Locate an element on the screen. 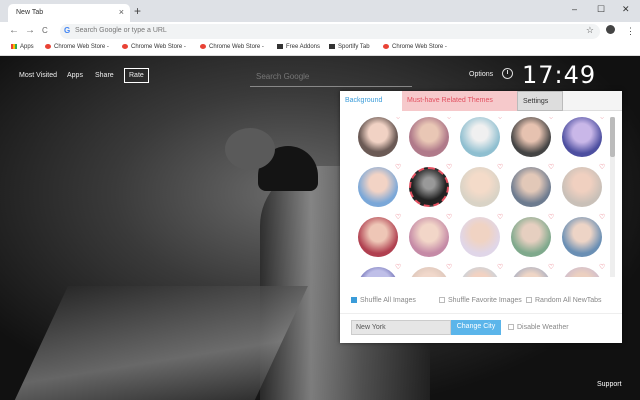 Image resolution: width=640 pixels, height=400 pixels. new-tab-button: + is located at coordinates (137, 11).